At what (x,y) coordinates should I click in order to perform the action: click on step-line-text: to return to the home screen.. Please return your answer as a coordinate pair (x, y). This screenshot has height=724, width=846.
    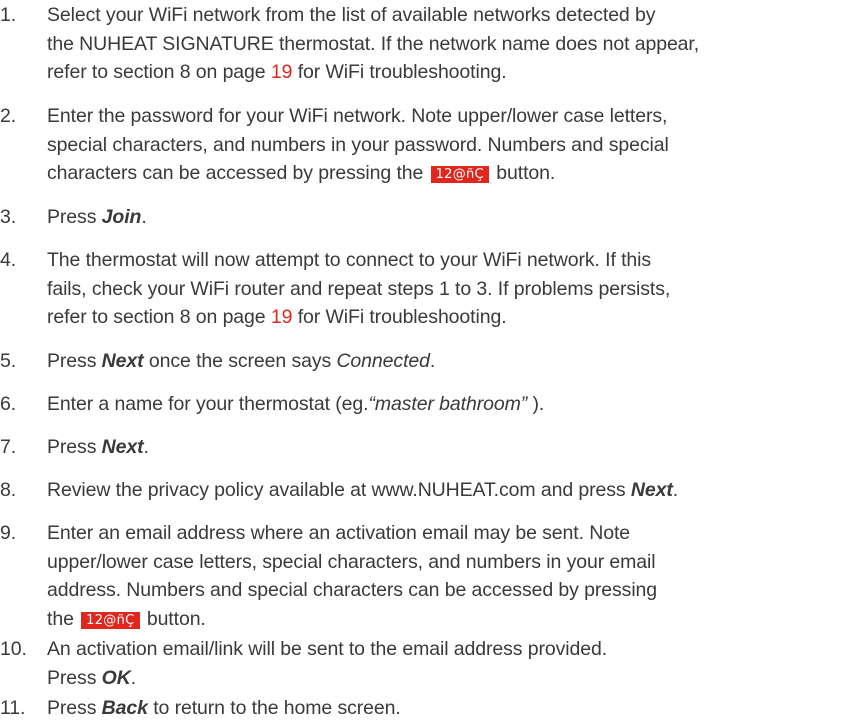
    Looking at the image, I should click on (274, 708).